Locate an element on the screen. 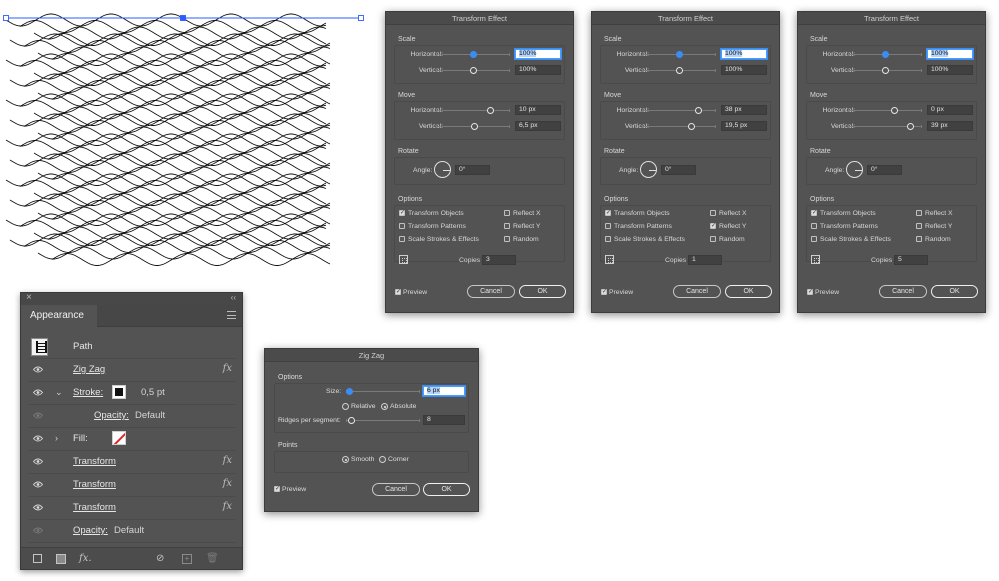  fill-none-swatch is located at coordinates (119, 438).